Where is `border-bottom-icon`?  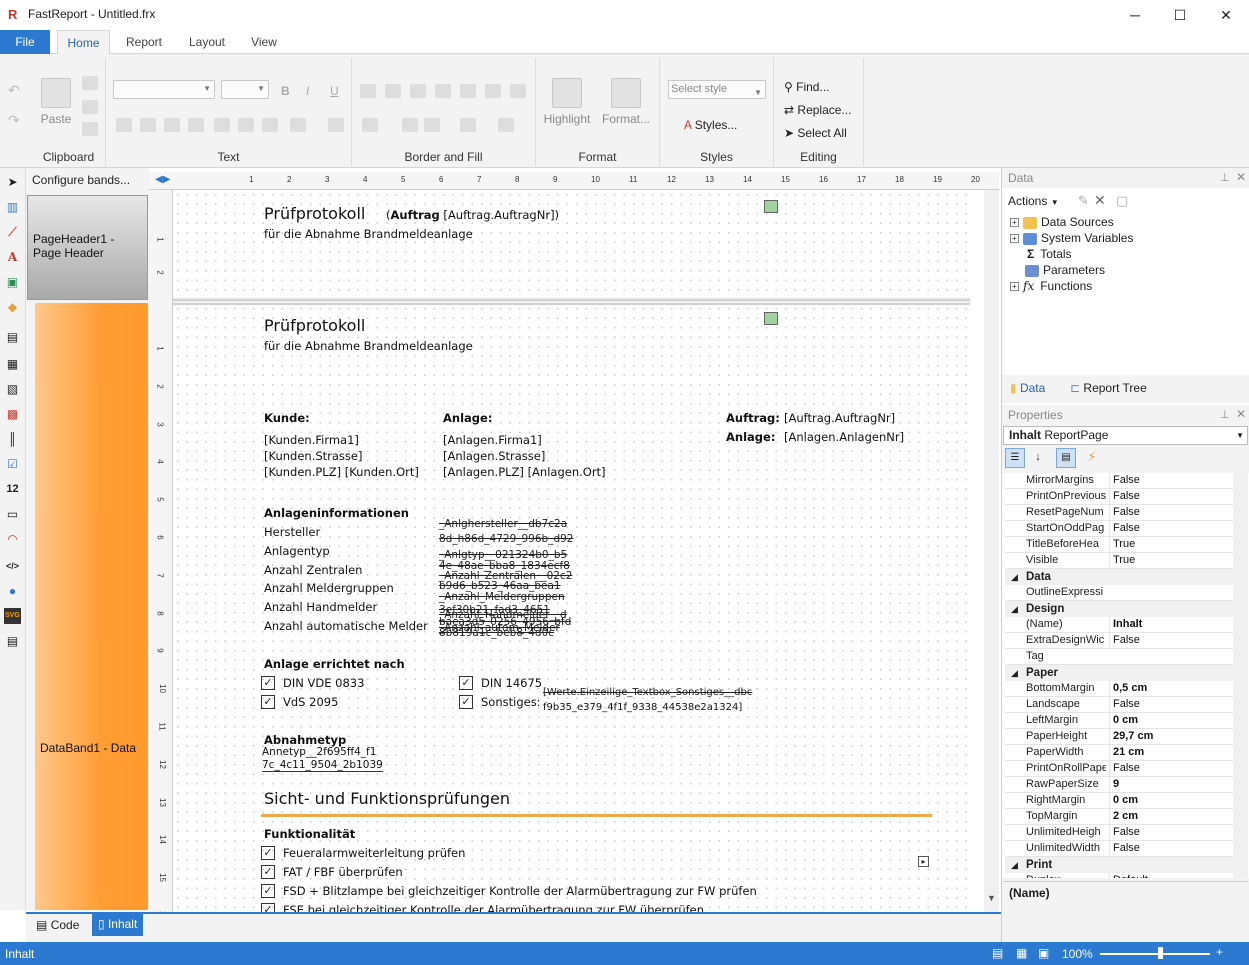
border-bottom-icon is located at coordinates (393, 91).